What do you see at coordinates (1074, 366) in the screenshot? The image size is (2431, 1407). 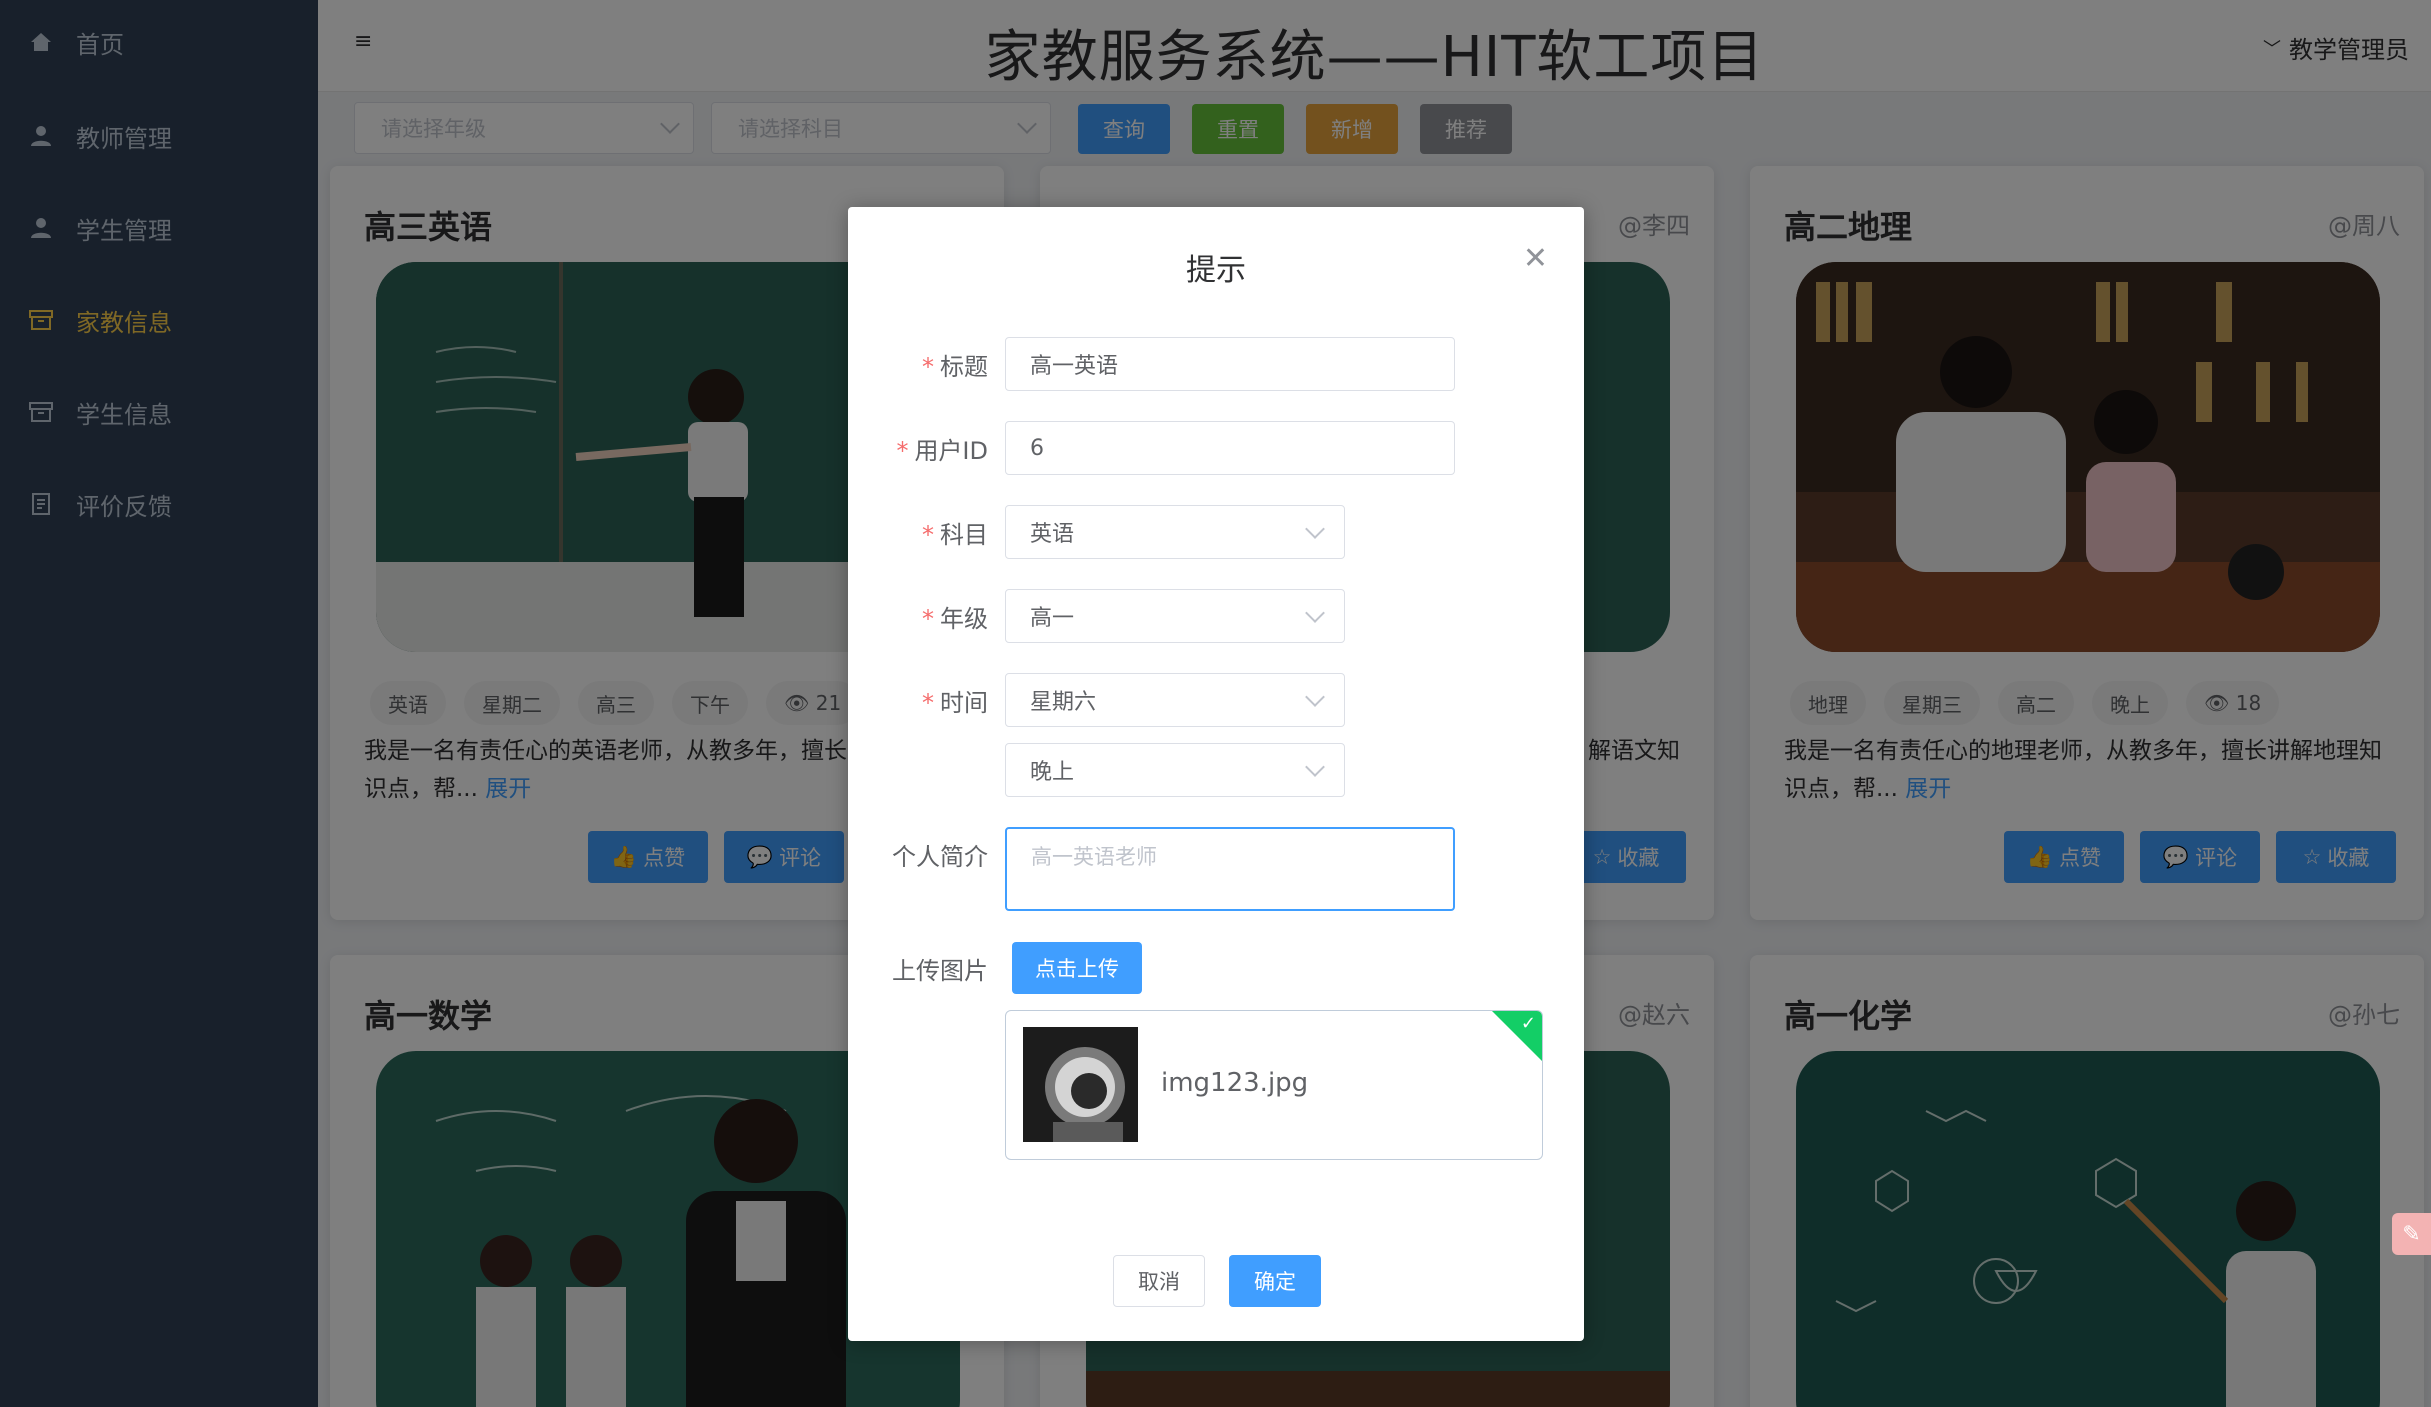 I see `title-input-value: 高一英语` at bounding box center [1074, 366].